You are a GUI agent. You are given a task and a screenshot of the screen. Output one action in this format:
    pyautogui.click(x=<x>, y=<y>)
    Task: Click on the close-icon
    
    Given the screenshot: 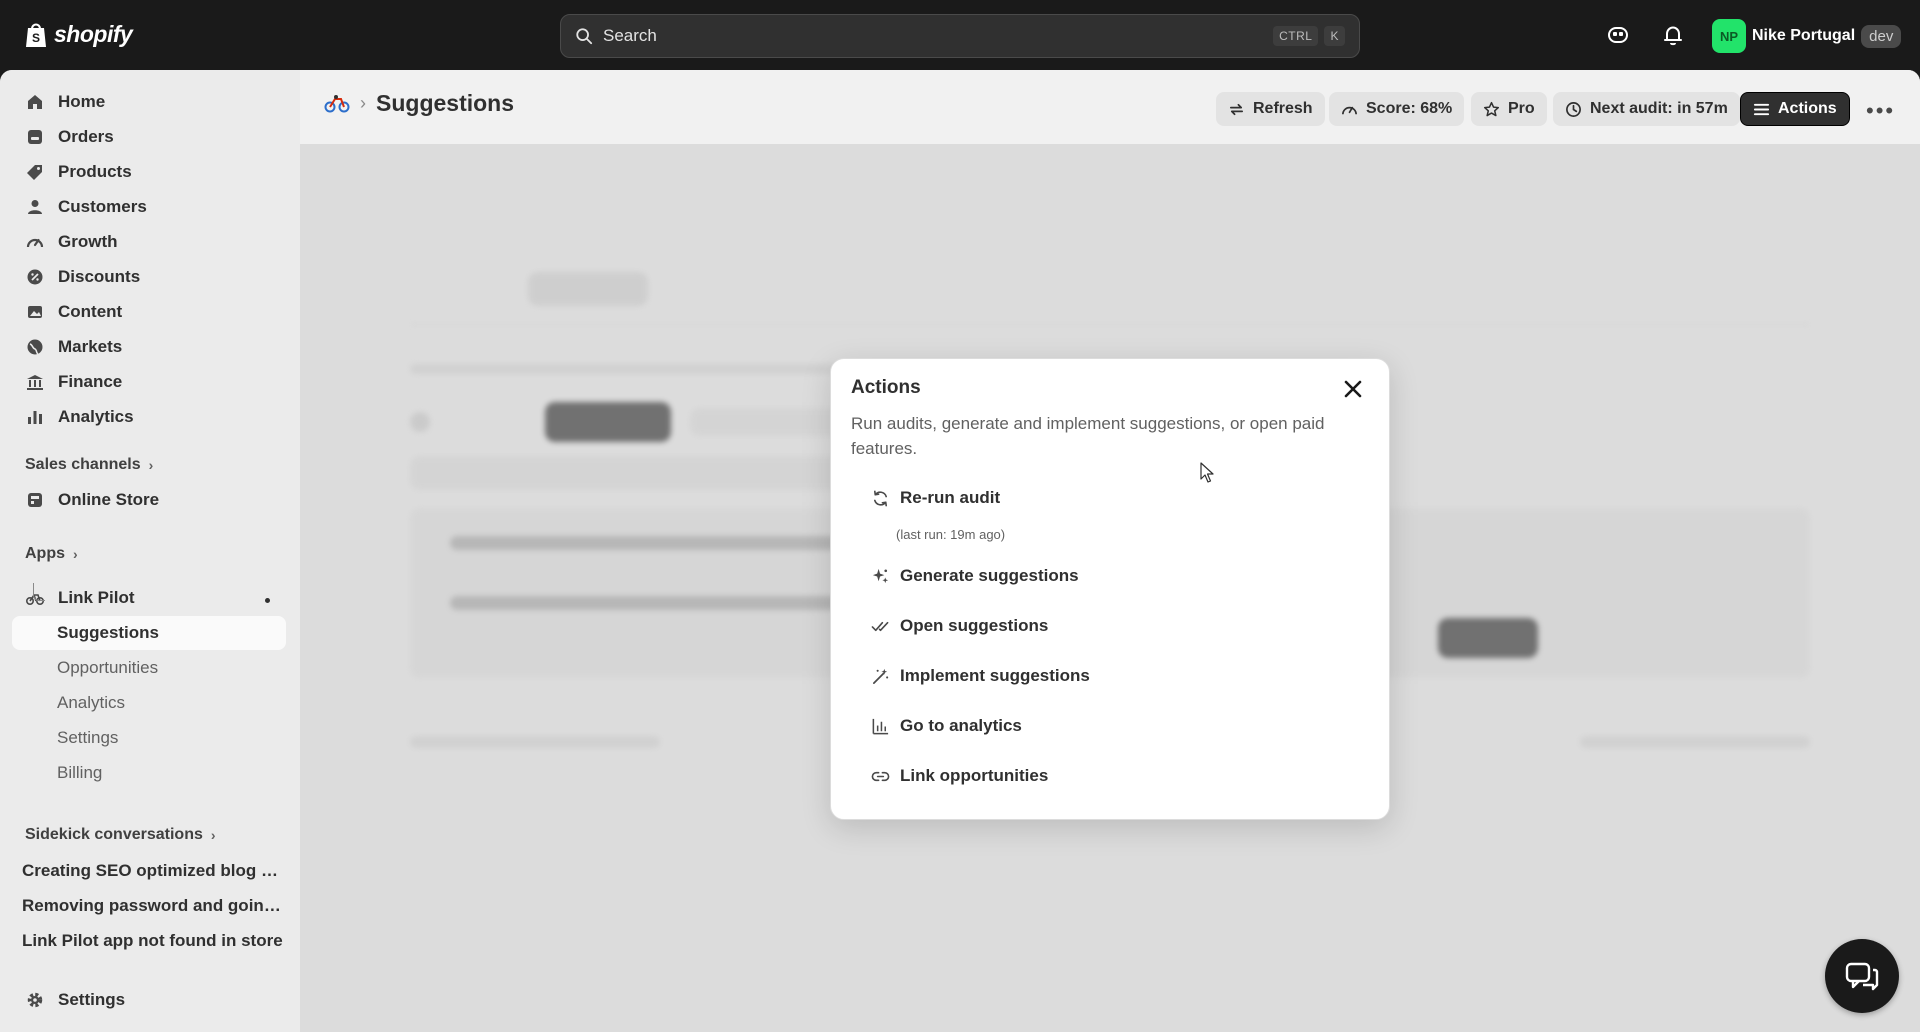 What is the action you would take?
    pyautogui.click(x=1353, y=389)
    